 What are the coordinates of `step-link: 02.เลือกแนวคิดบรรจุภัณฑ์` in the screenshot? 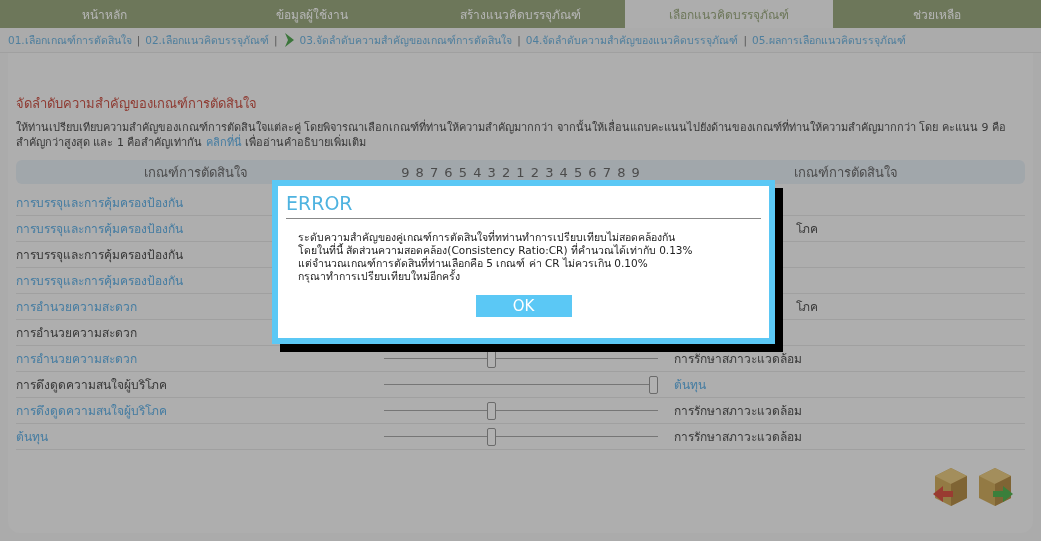 It's located at (207, 40).